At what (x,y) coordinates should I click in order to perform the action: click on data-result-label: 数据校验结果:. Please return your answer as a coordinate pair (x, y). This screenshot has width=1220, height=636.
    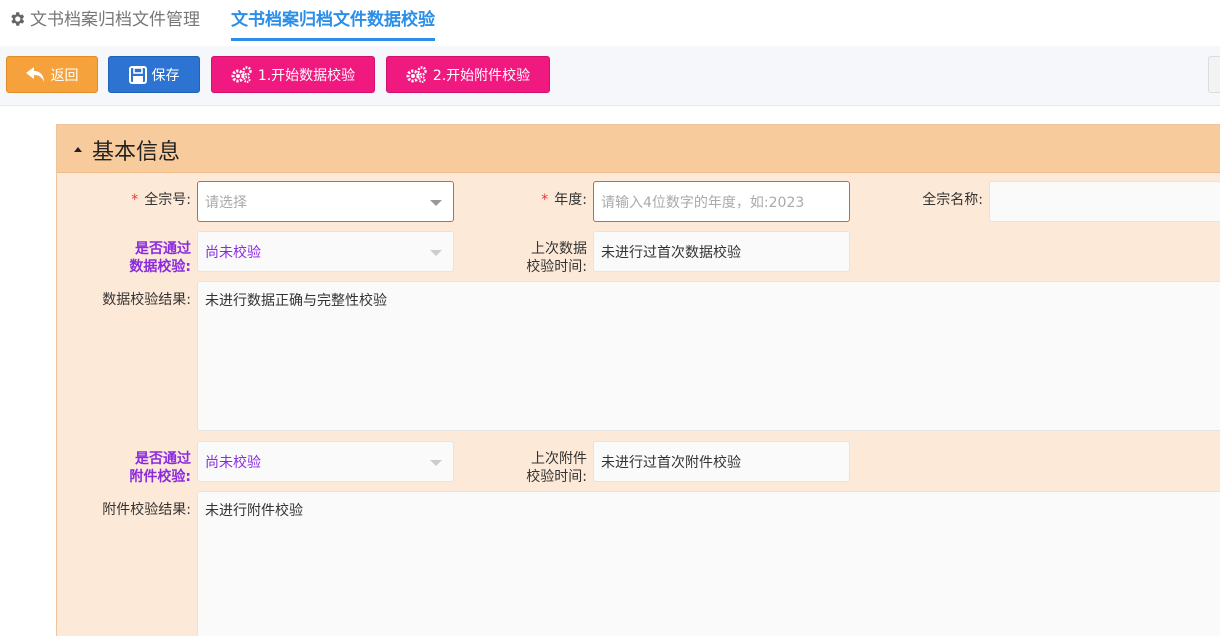
    Looking at the image, I should click on (146, 300).